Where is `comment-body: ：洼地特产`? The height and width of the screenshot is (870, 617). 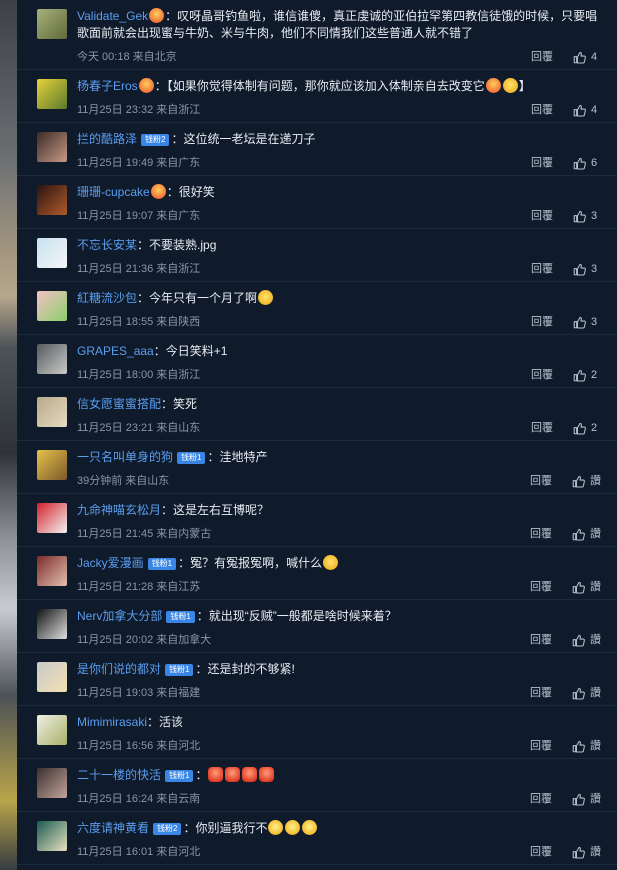 comment-body: ：洼地特产 is located at coordinates (237, 457).